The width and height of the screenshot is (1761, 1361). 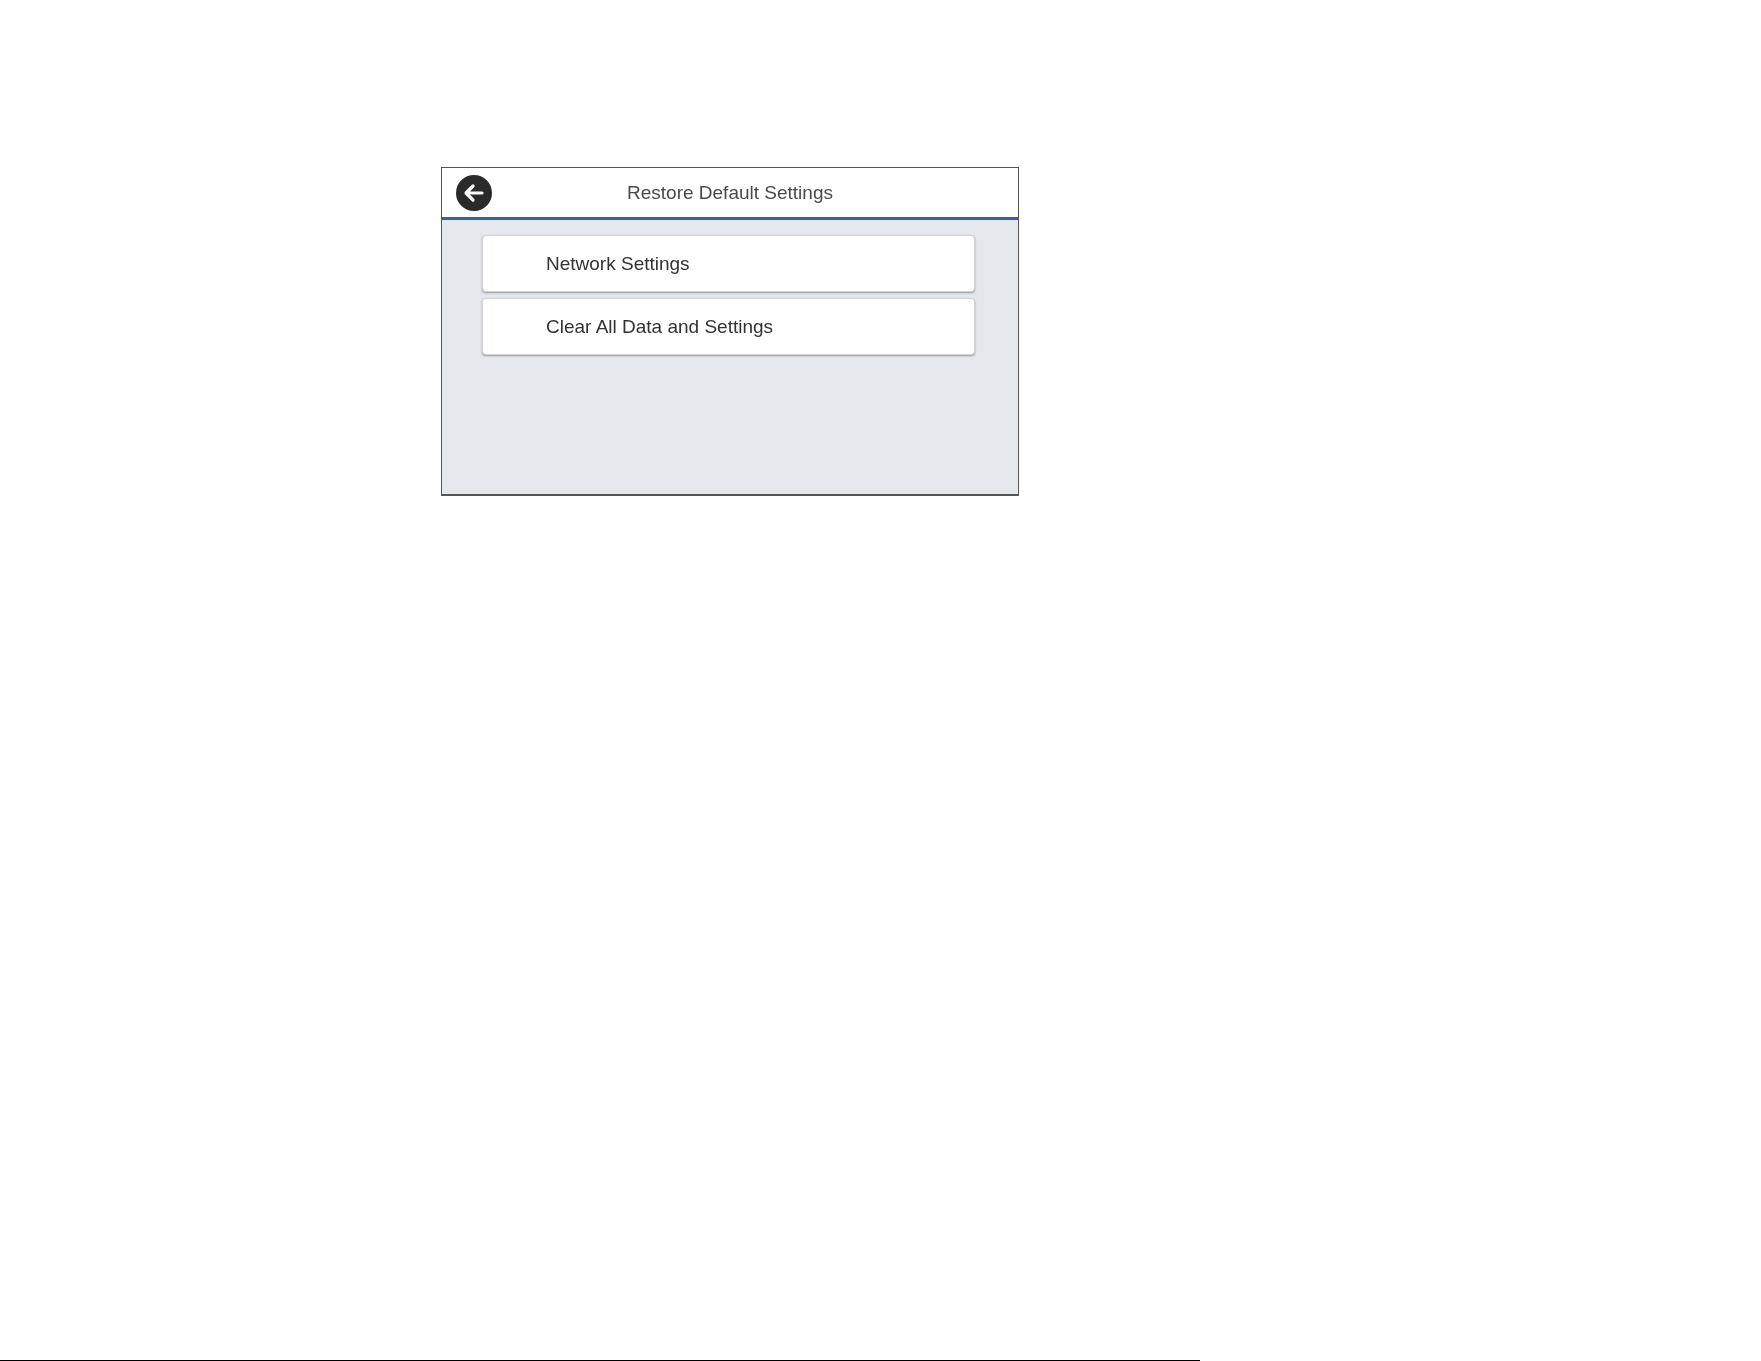 What do you see at coordinates (474, 192) in the screenshot?
I see `back-button` at bounding box center [474, 192].